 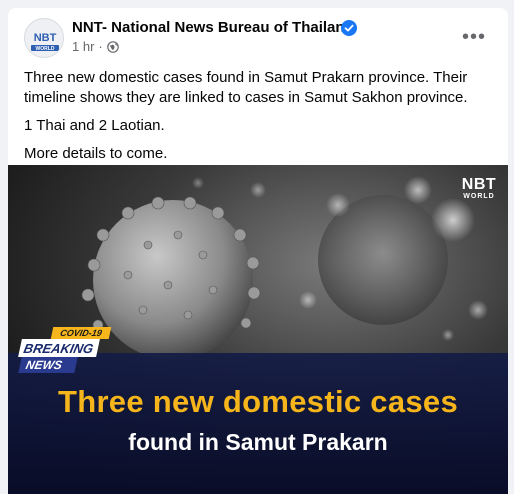 What do you see at coordinates (94, 125) in the screenshot?
I see `post-paragraph-2: 1 Thai and 2 Laotian.` at bounding box center [94, 125].